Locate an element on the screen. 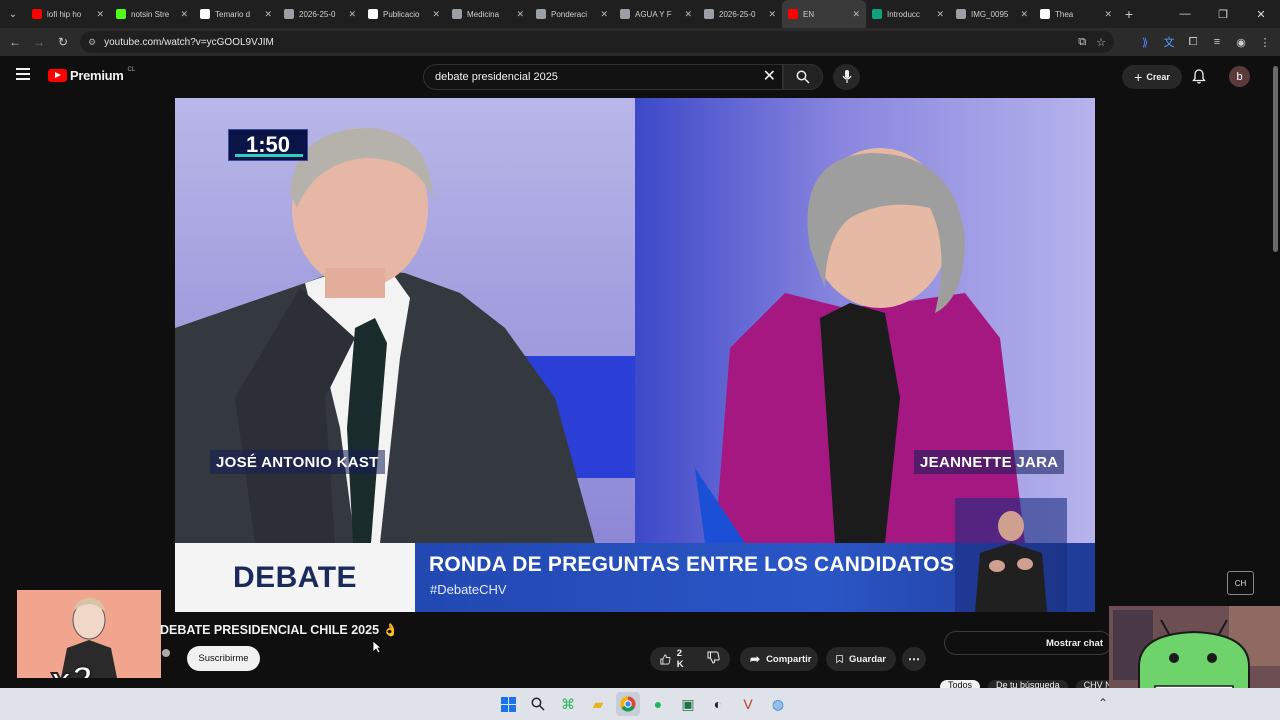 The image size is (1280, 720). hamburger-menu-icon is located at coordinates (23, 74).